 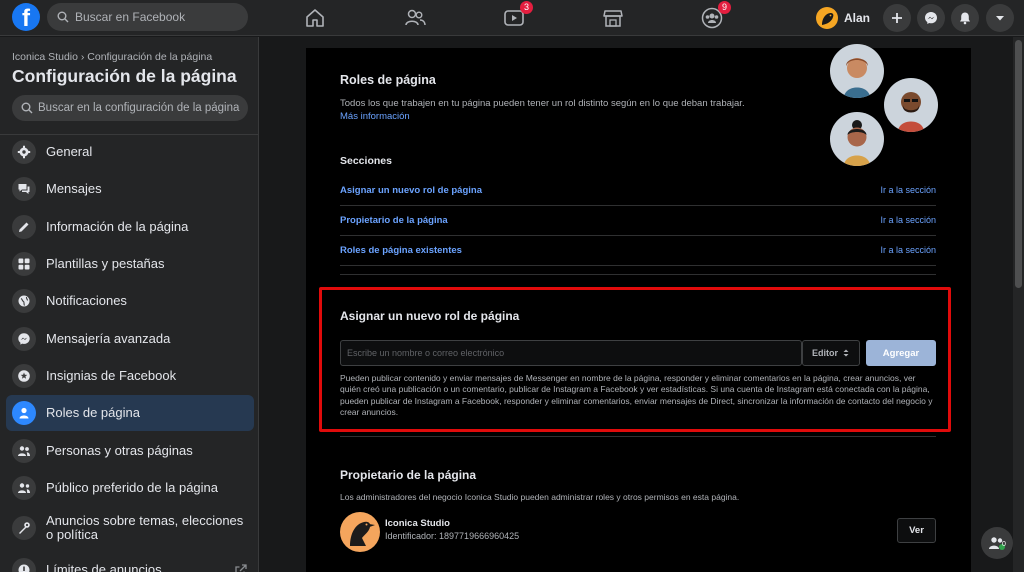 I want to click on friends-icon, so click(x=415, y=17).